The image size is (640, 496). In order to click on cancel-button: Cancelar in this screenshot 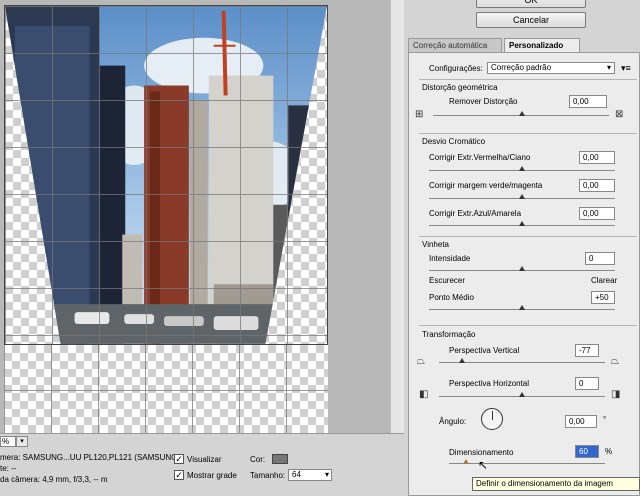, I will do `click(531, 20)`.